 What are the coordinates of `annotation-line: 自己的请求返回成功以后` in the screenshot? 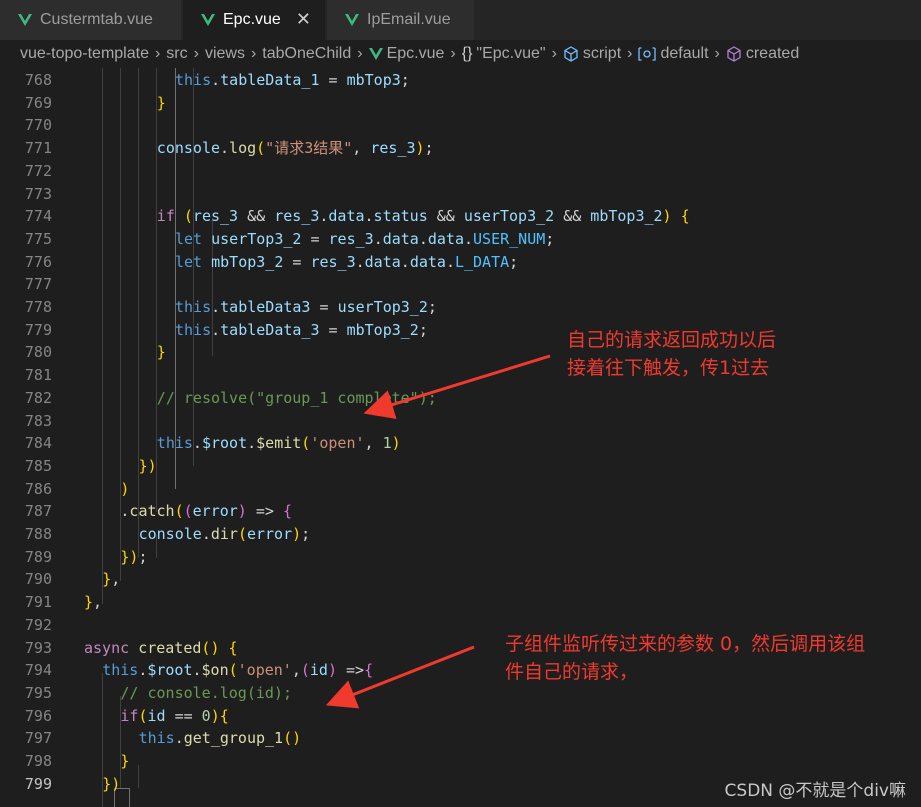 It's located at (672, 340).